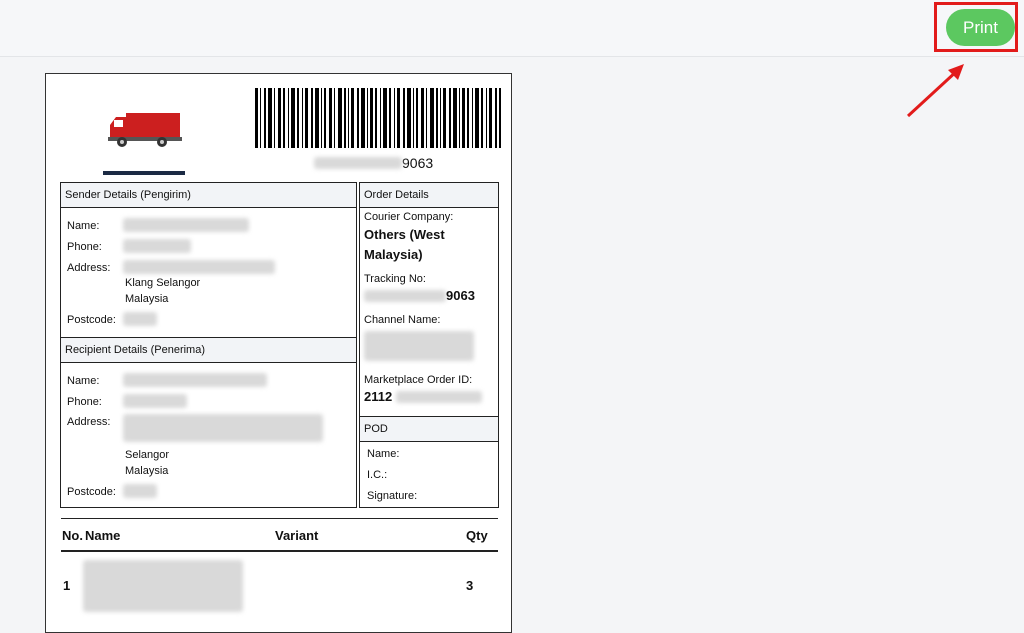 The height and width of the screenshot is (633, 1024). What do you see at coordinates (404, 234) in the screenshot?
I see `courier-value-line1: Others (West` at bounding box center [404, 234].